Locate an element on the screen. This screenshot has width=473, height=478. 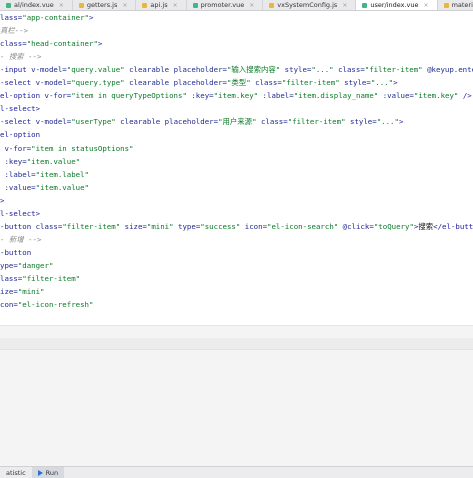
code-token: size= is located at coordinates (133, 226).